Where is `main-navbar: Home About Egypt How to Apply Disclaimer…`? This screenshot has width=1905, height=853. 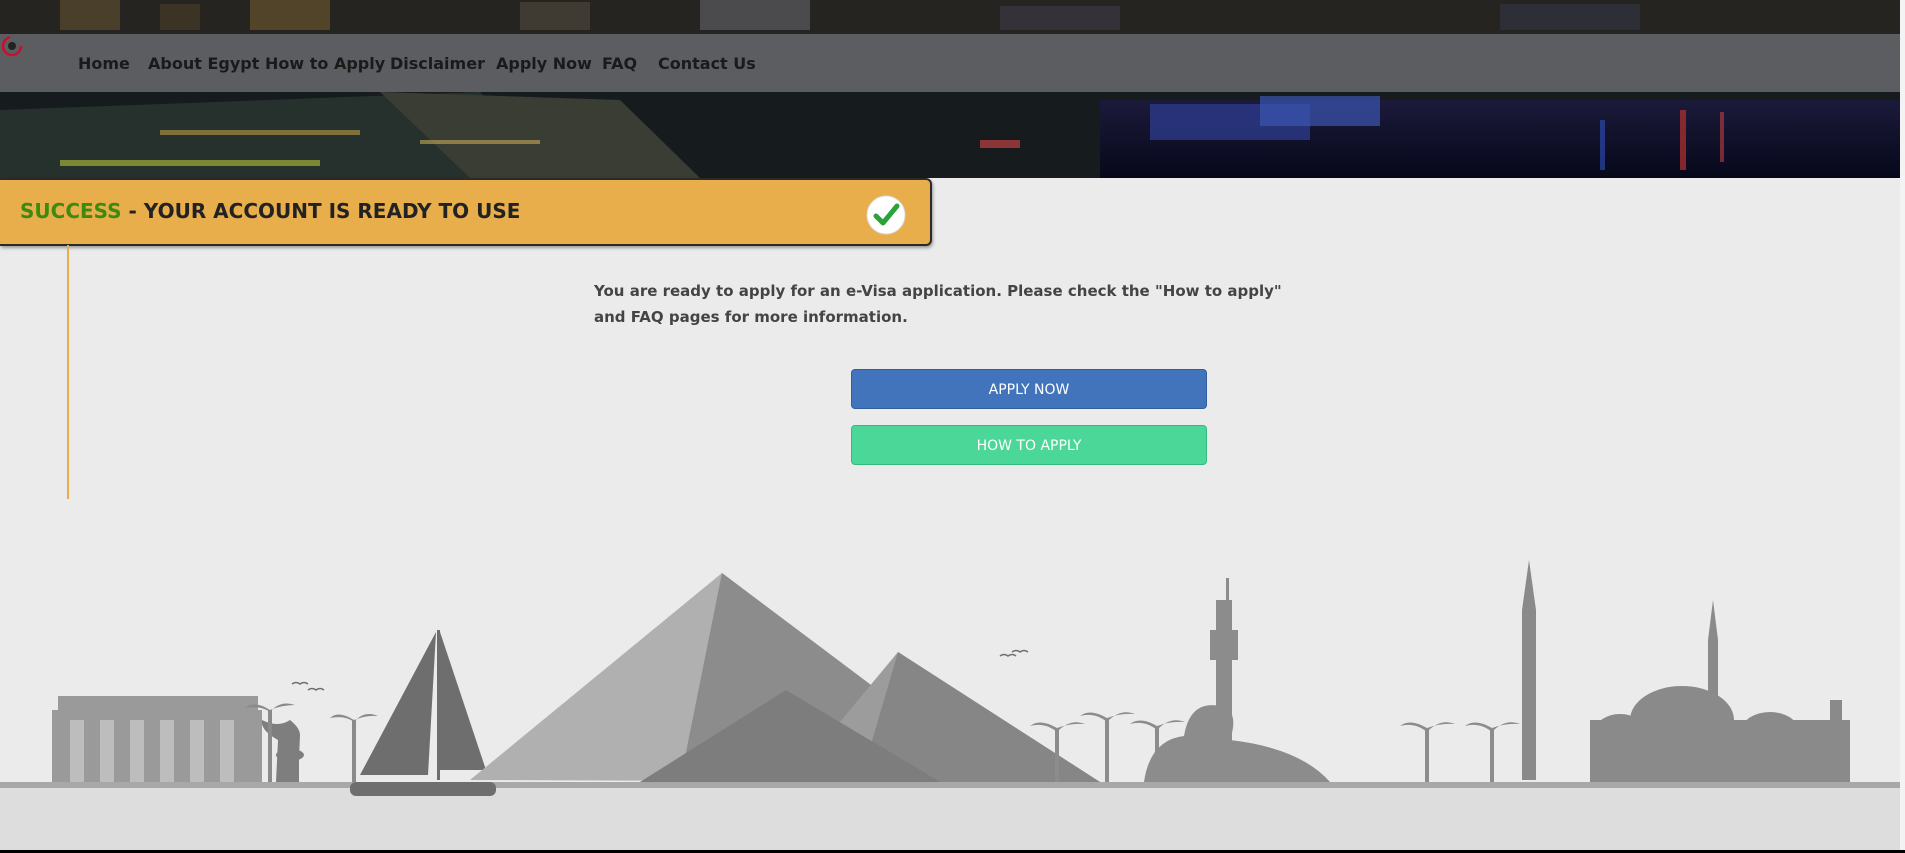
main-navbar: Home About Egypt How to Apply Disclaimer… is located at coordinates (950, 63).